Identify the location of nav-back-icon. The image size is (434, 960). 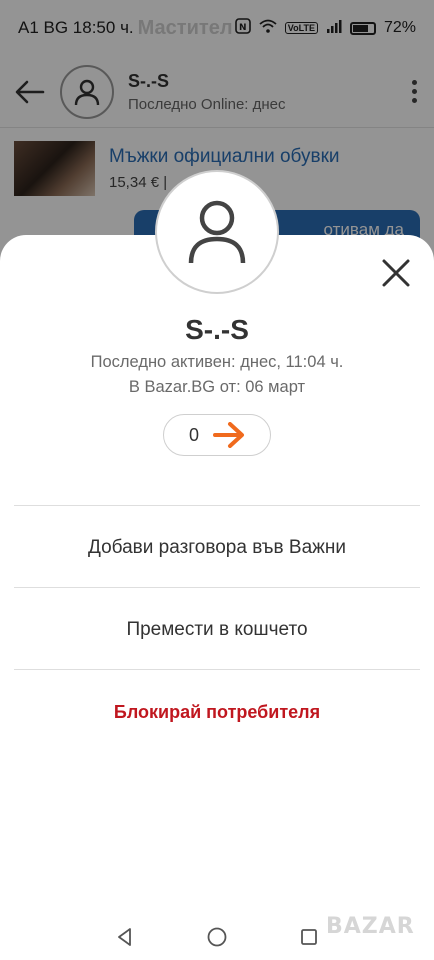
(125, 937).